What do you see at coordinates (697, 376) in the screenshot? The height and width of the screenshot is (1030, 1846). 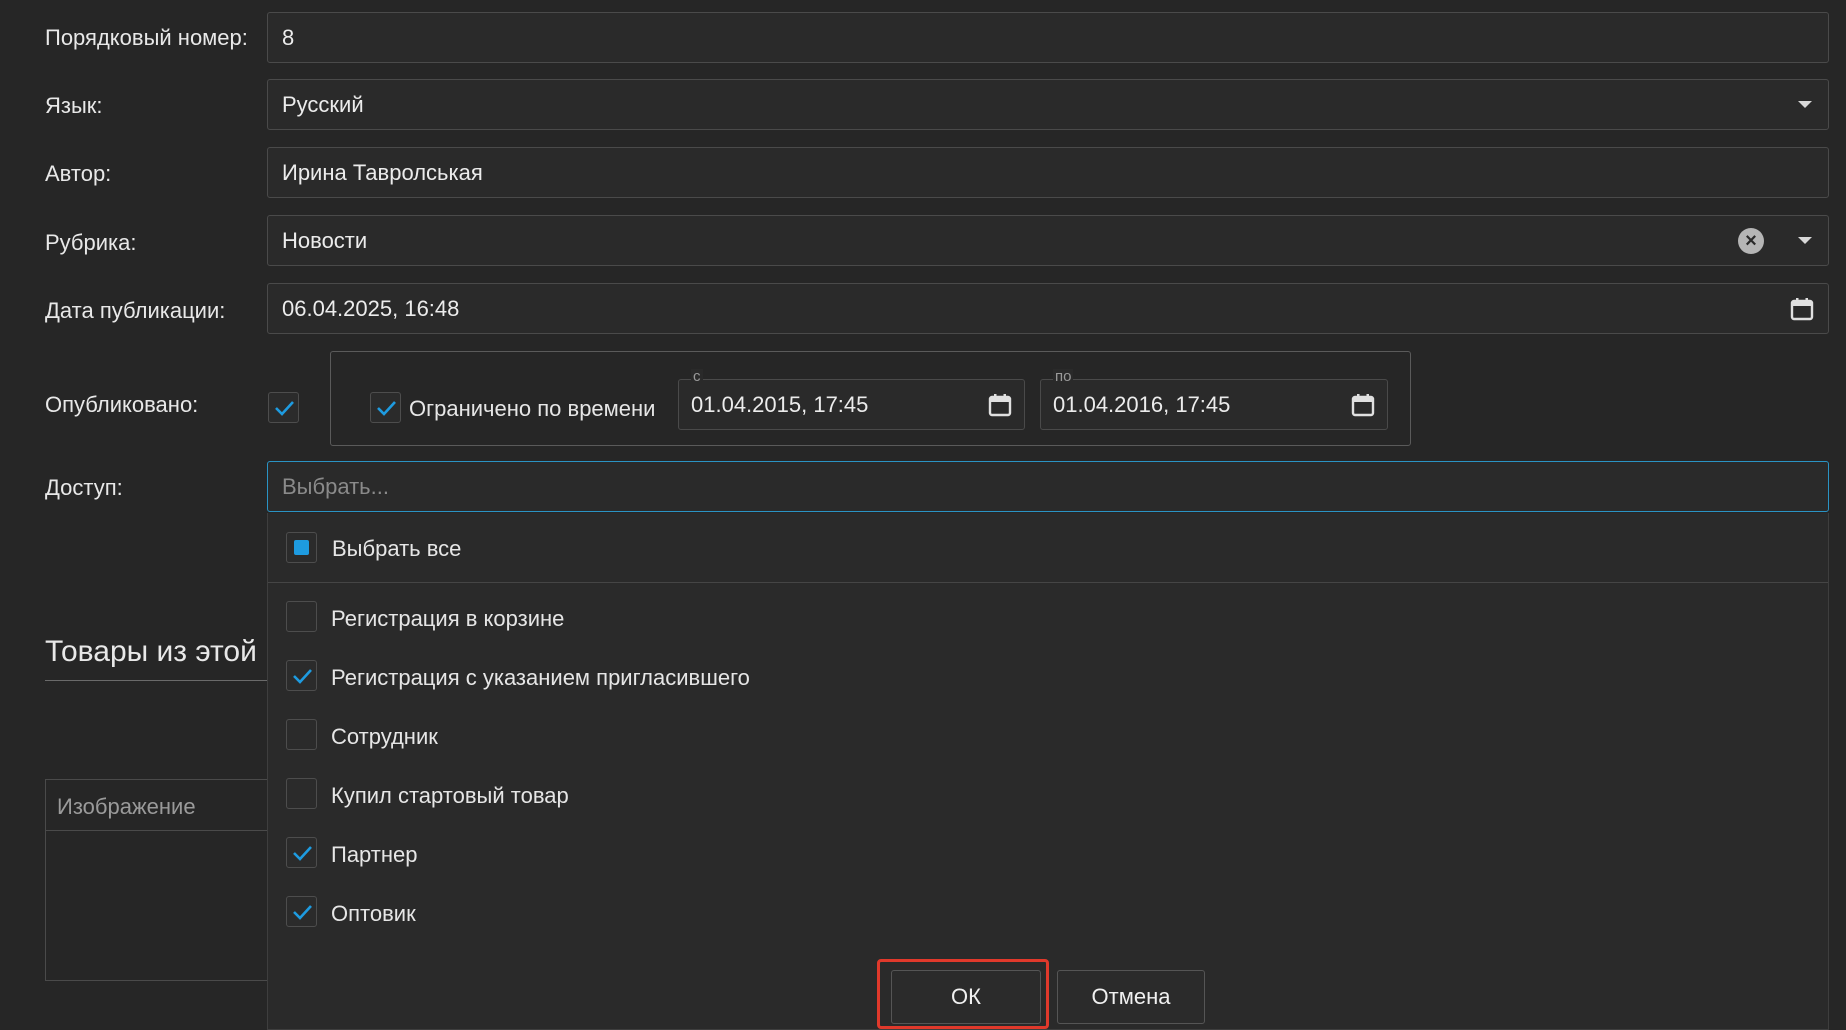 I see `date-from-label: с` at bounding box center [697, 376].